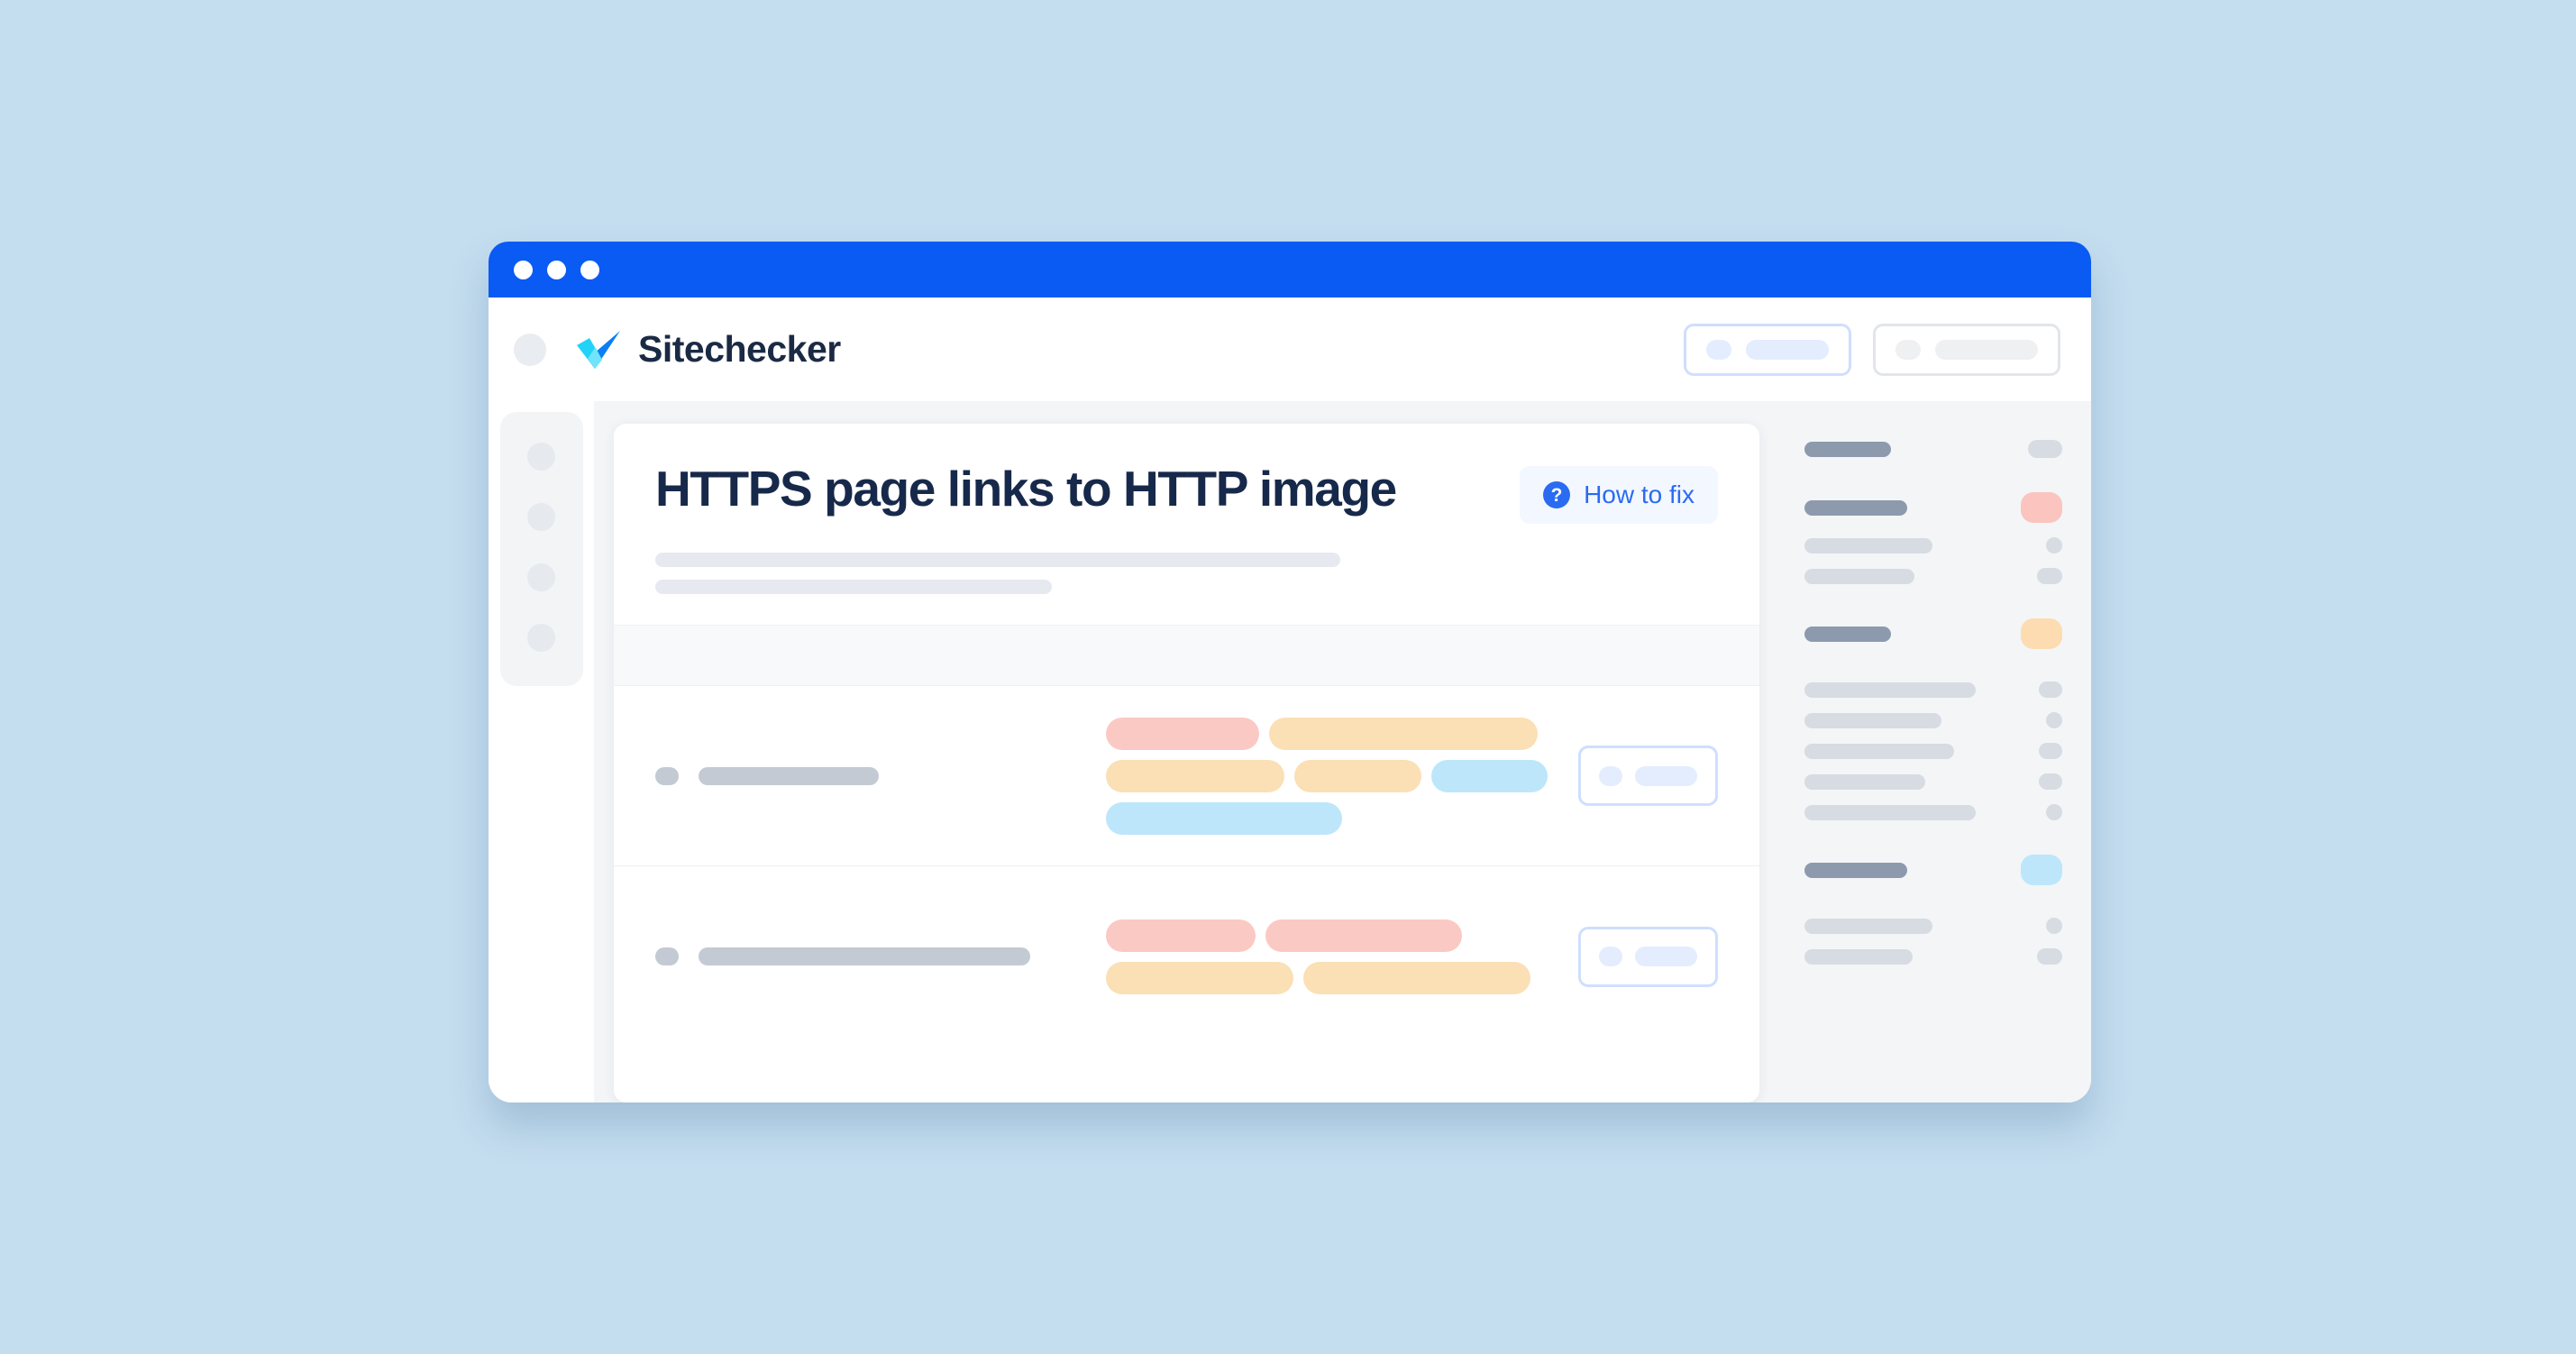 This screenshot has height=1354, width=2576. I want to click on header-button-primary-label-placeholder, so click(1787, 349).